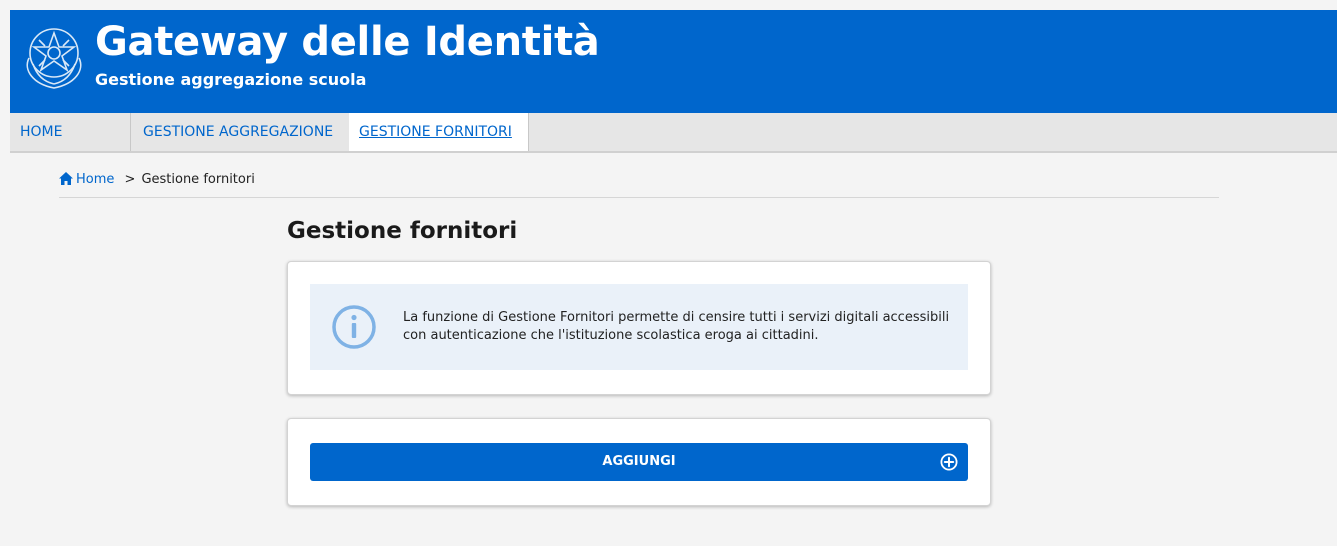  I want to click on breadcrumb-home-label: Home, so click(95, 179).